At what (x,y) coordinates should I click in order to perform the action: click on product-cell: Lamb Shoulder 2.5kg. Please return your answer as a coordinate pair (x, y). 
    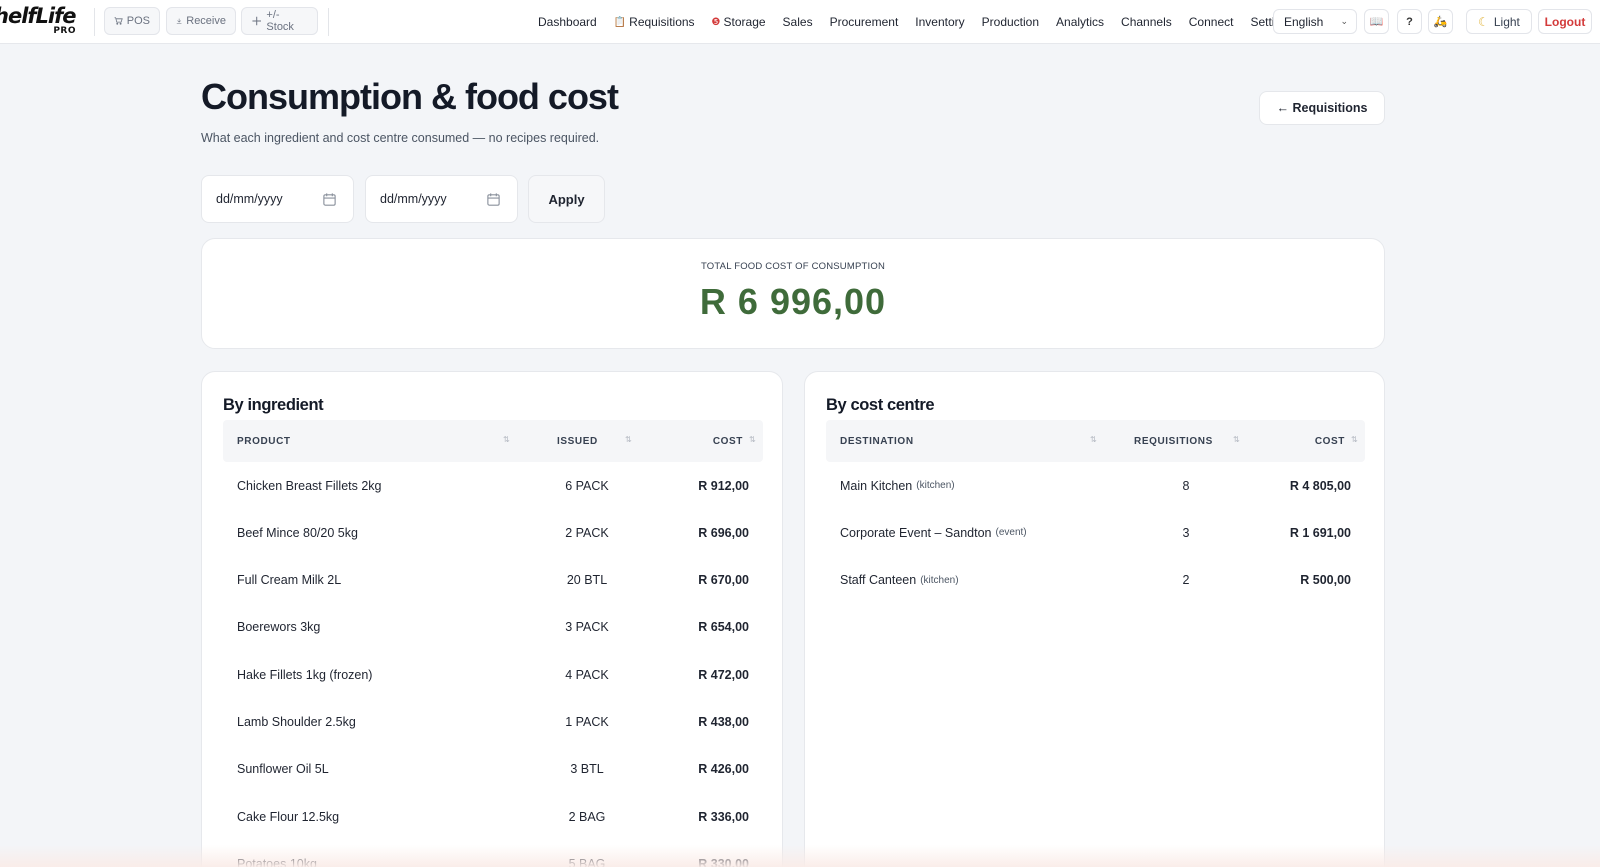
    Looking at the image, I should click on (296, 722).